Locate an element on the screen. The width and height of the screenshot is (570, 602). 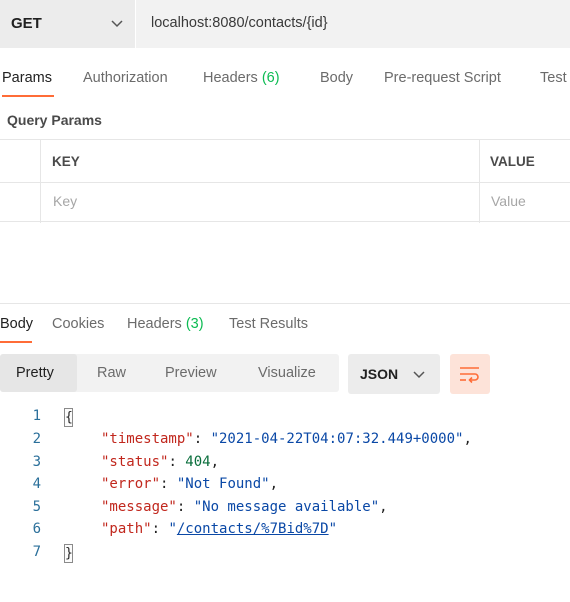
query-params-table: KEY VALUE Key Value is located at coordinates (285, 181).